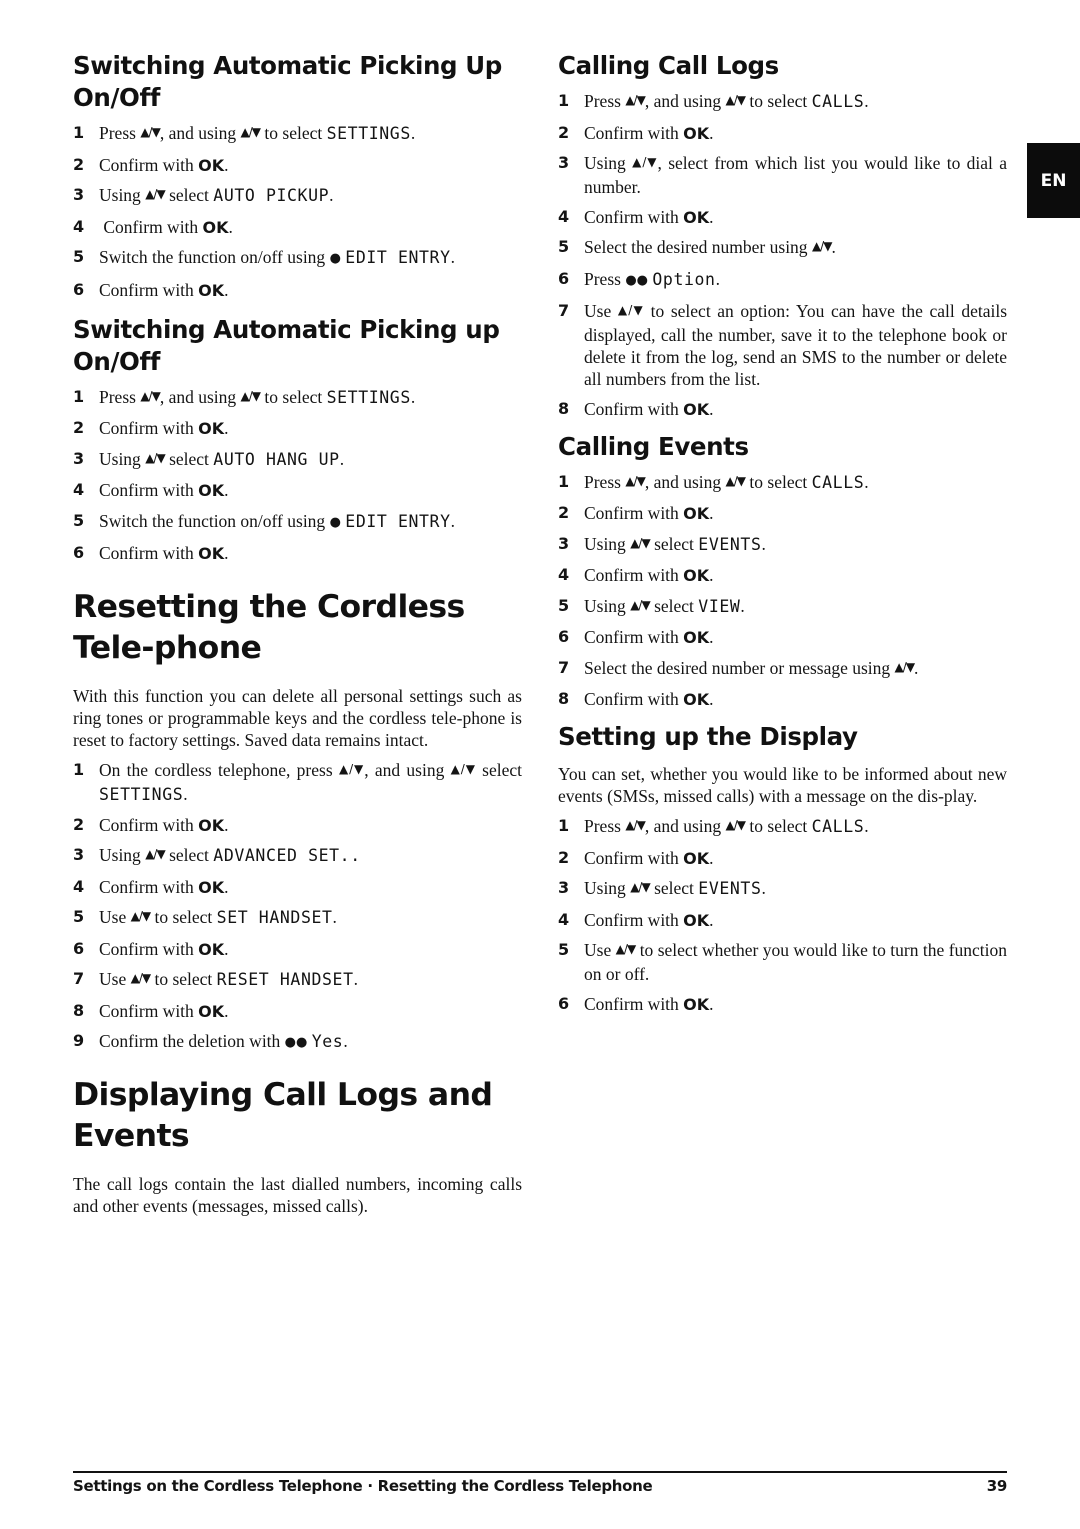  I want to click on list-item: 5 Use ▲/▼ to select SET HANDSET., so click(297, 918).